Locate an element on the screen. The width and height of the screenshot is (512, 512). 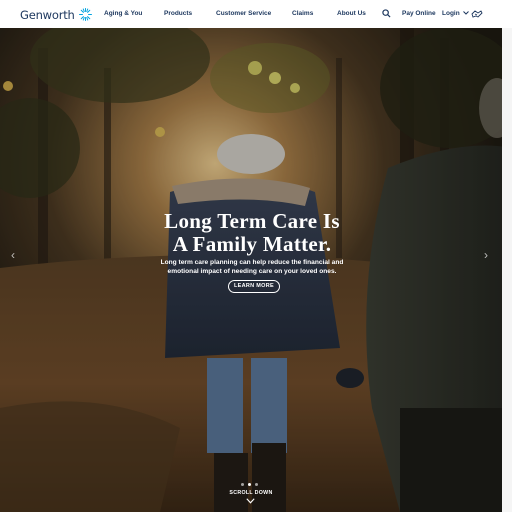
login-menu: Login is located at coordinates (455, 13).